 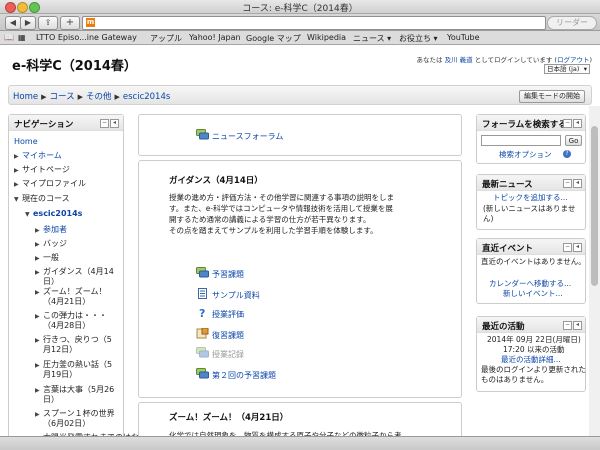 I want to click on forum-search-title: フォーラムを検索する, so click(x=524, y=125).